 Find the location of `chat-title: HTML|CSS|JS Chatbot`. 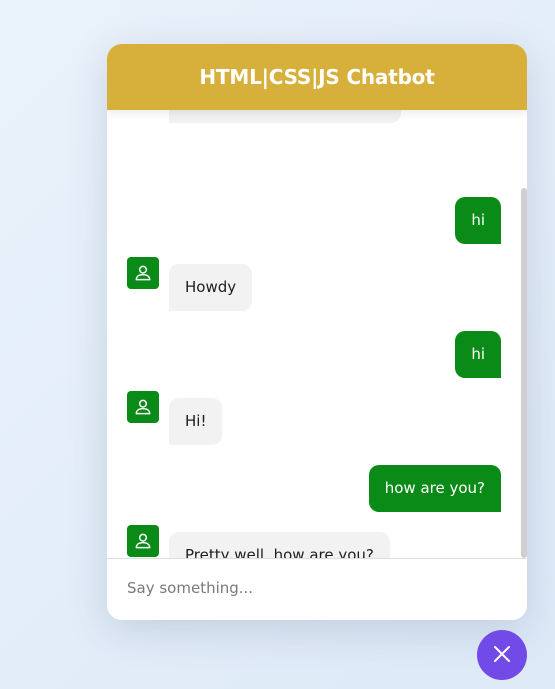

chat-title: HTML|CSS|JS Chatbot is located at coordinates (317, 77).